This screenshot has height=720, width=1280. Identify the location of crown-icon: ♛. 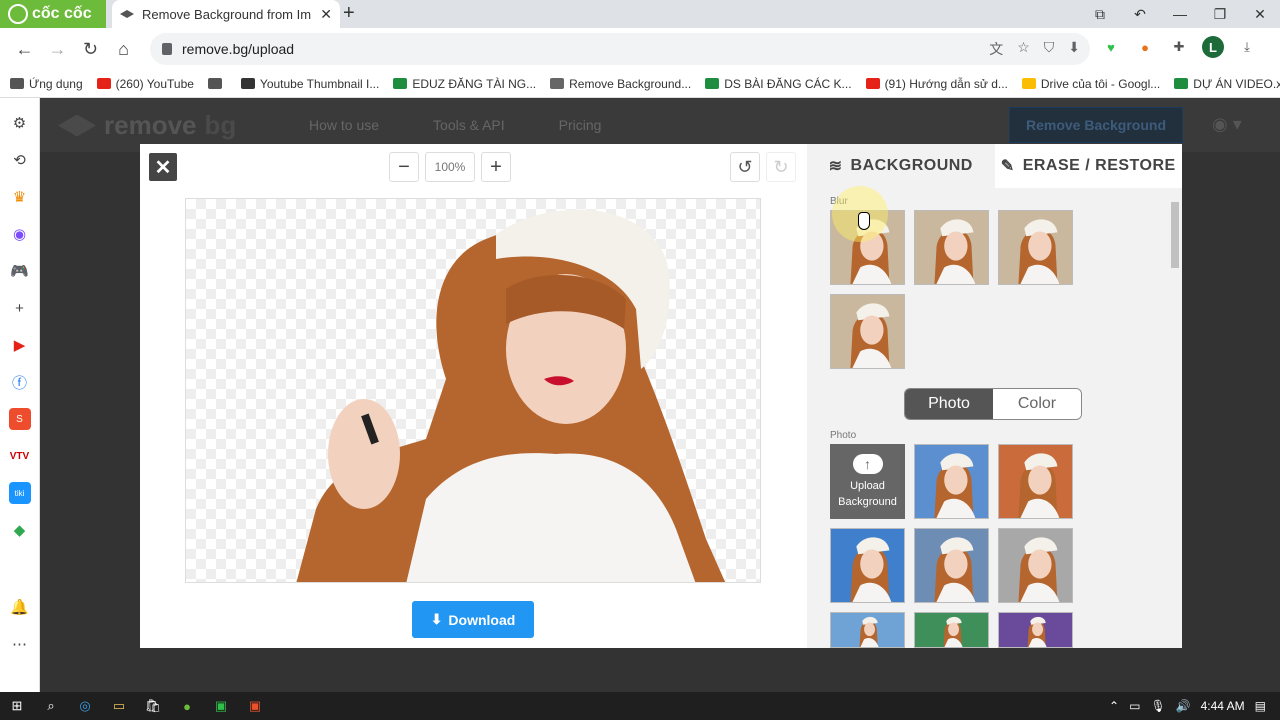
(20, 197).